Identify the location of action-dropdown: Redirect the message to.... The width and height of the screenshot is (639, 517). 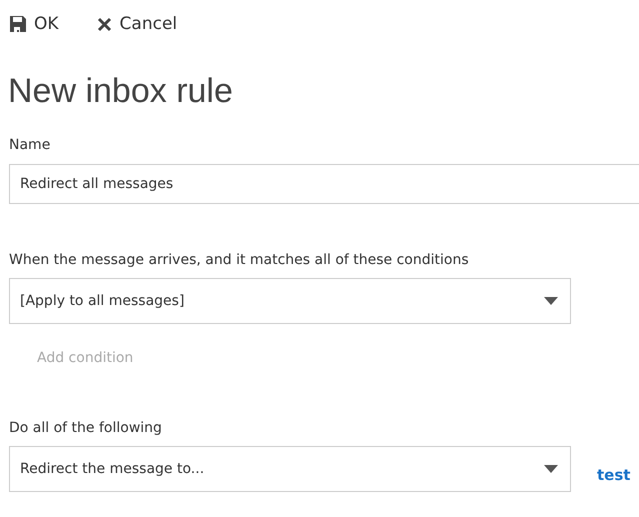
(290, 469).